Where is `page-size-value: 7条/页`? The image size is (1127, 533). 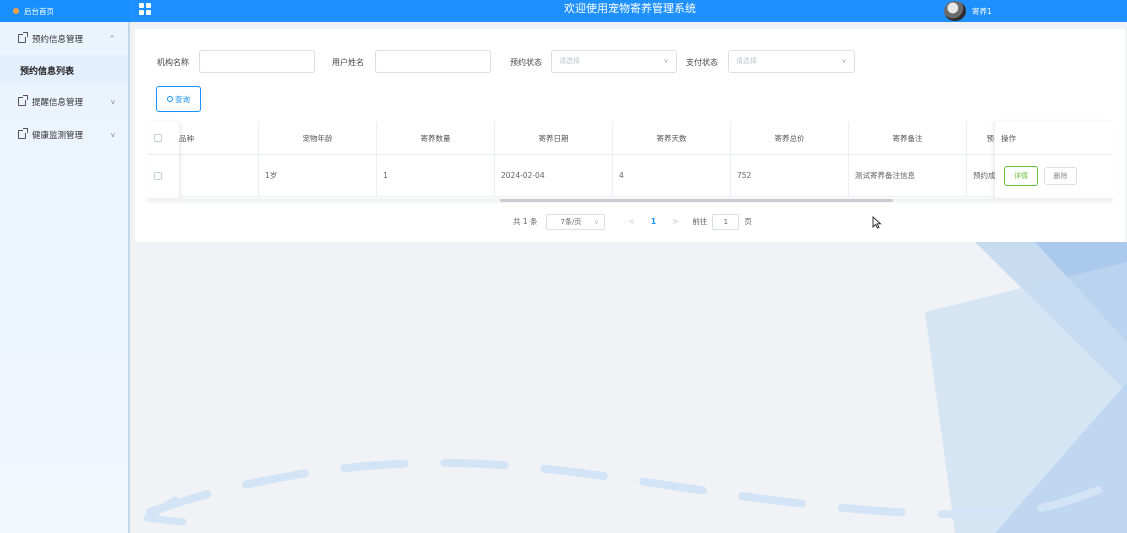 page-size-value: 7条/页 is located at coordinates (571, 221).